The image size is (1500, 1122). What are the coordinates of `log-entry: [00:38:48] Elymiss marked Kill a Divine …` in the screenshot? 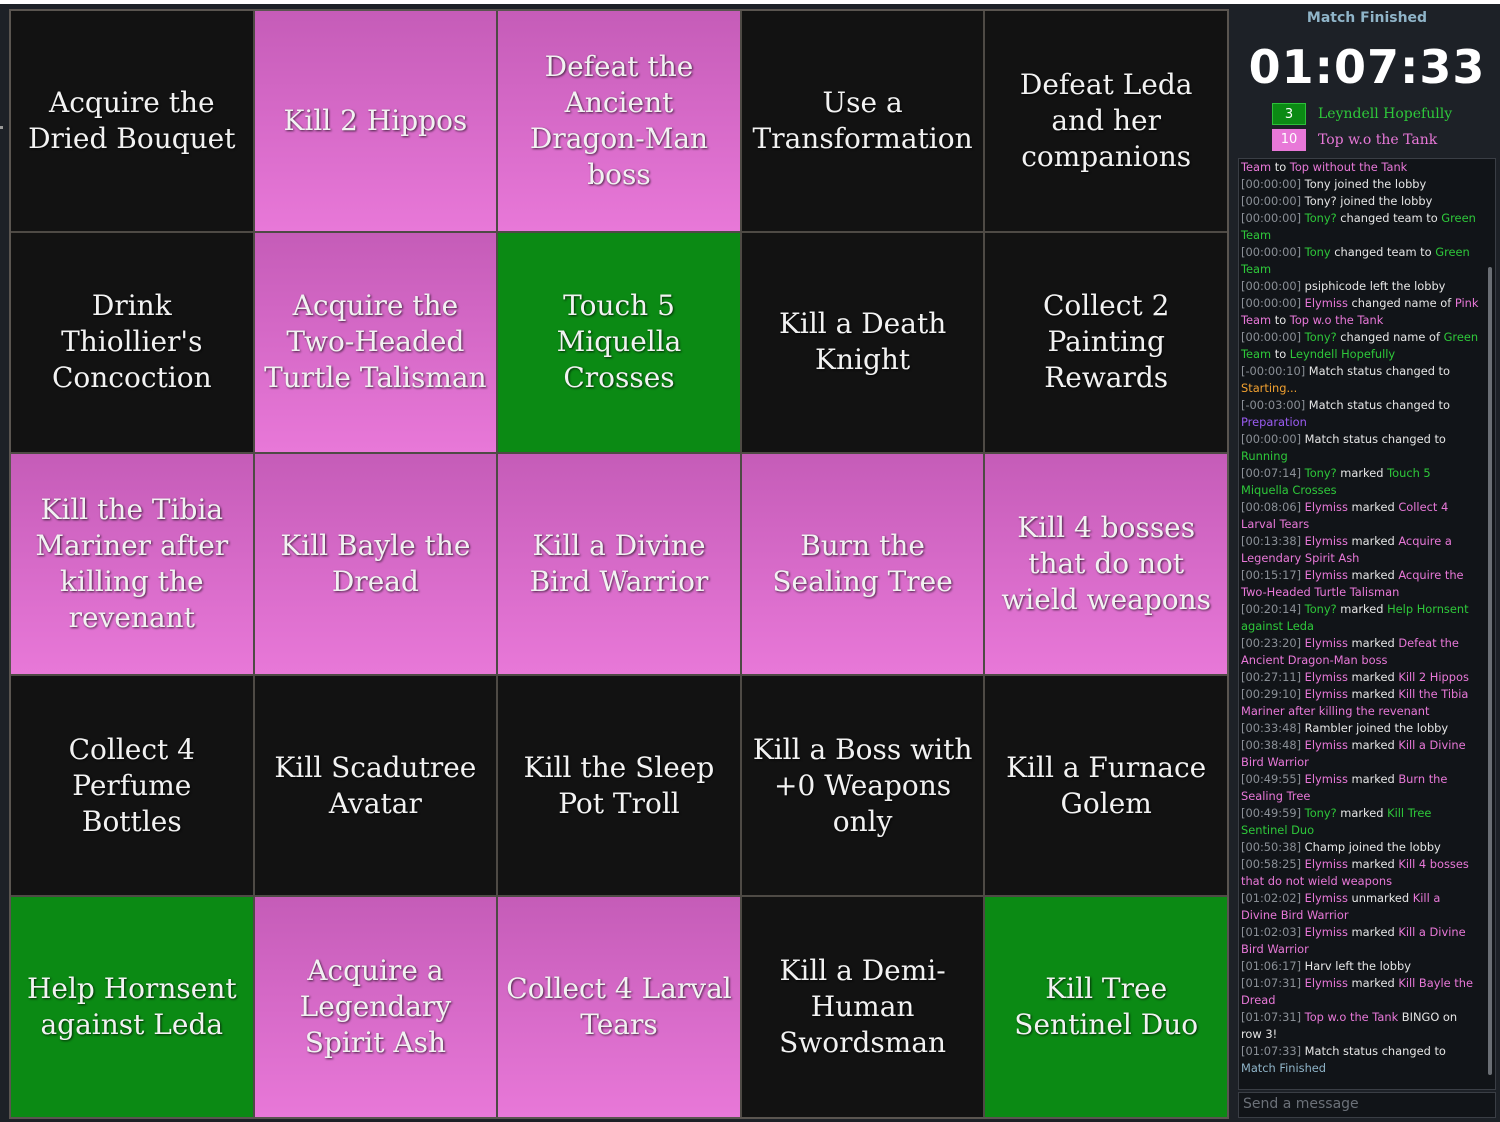 It's located at (1360, 754).